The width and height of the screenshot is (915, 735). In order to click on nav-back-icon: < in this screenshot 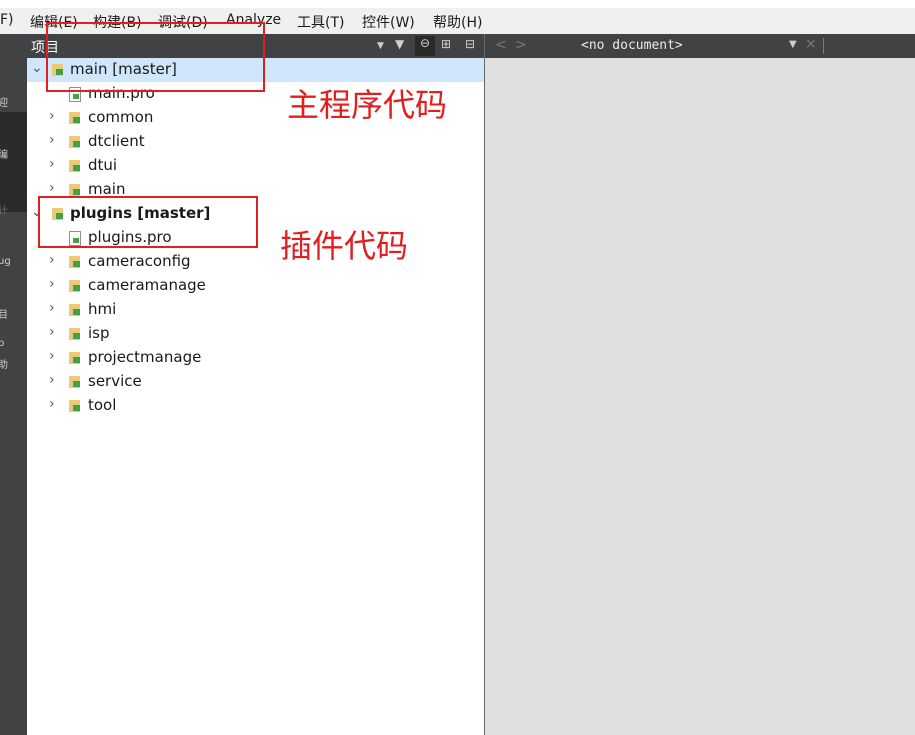, I will do `click(501, 45)`.